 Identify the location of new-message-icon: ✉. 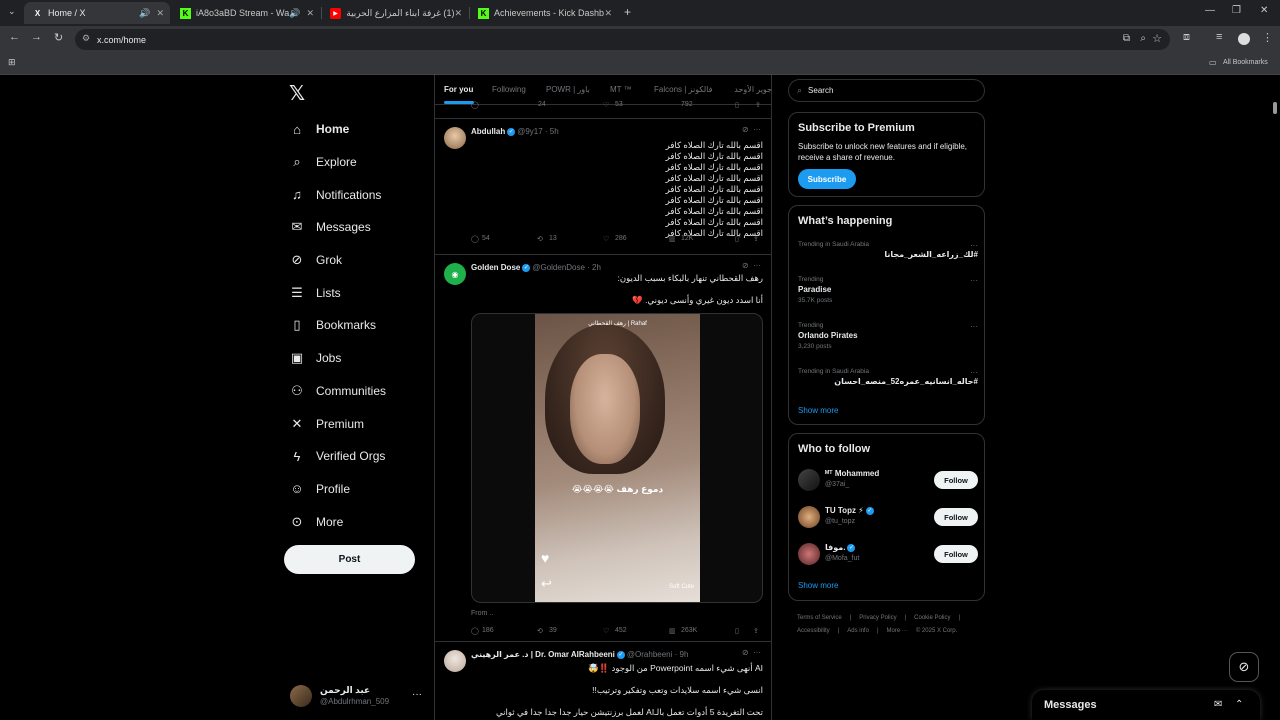
(1218, 704).